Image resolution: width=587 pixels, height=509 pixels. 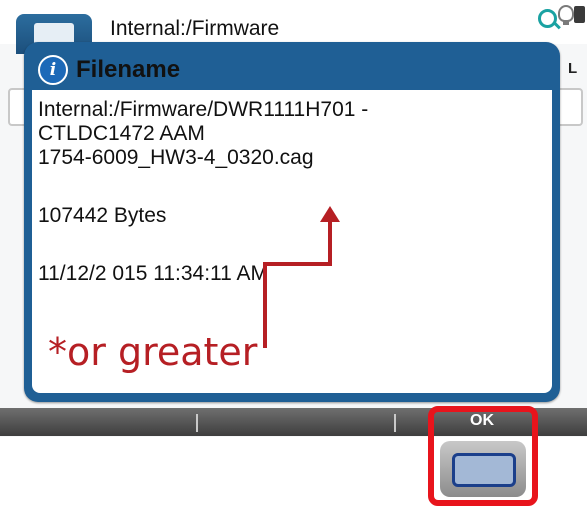 What do you see at coordinates (128, 69) in the screenshot?
I see `dialog-title: Filename` at bounding box center [128, 69].